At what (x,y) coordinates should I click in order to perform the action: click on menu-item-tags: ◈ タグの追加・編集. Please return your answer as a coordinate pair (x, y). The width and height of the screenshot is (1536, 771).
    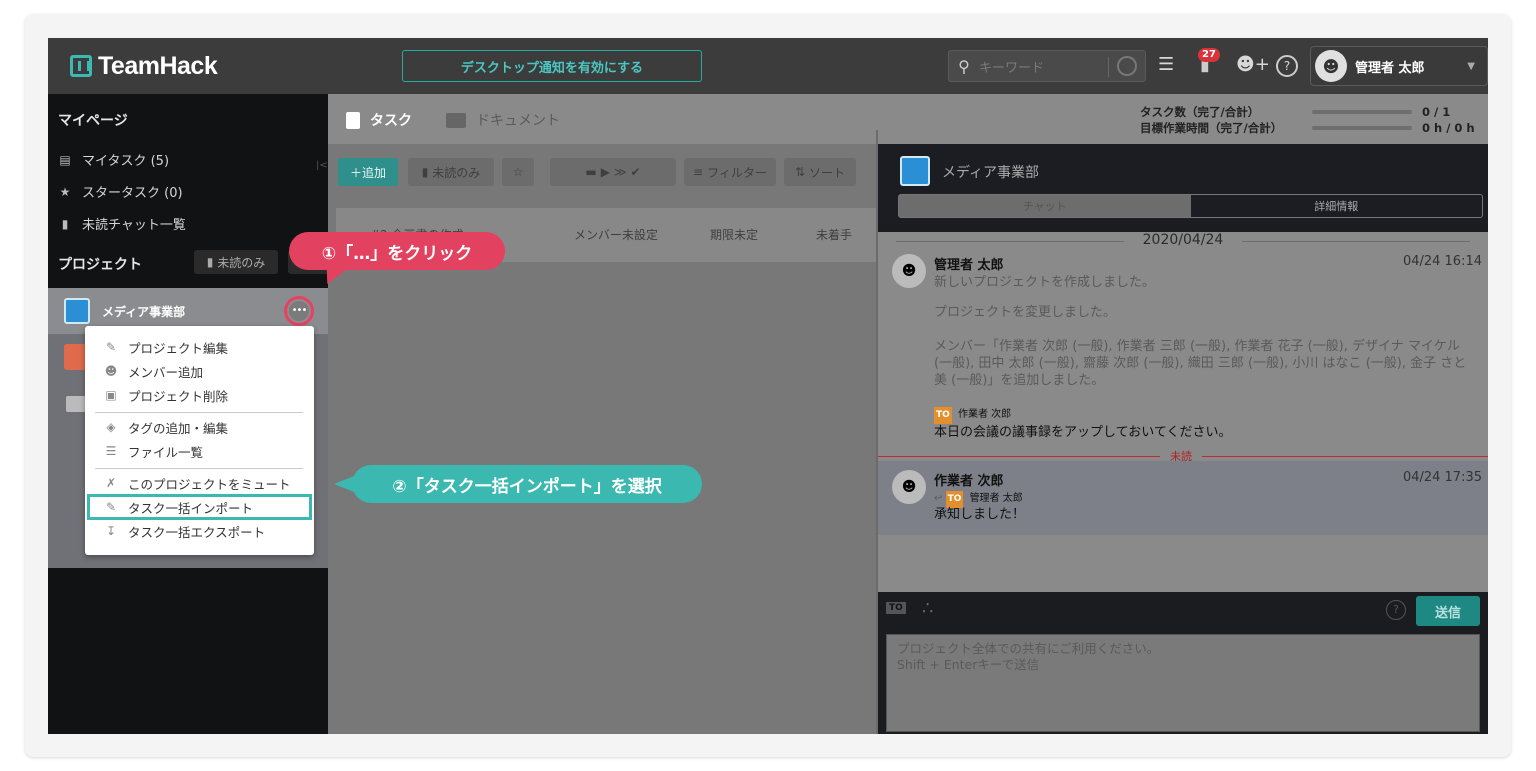
    Looking at the image, I should click on (165, 427).